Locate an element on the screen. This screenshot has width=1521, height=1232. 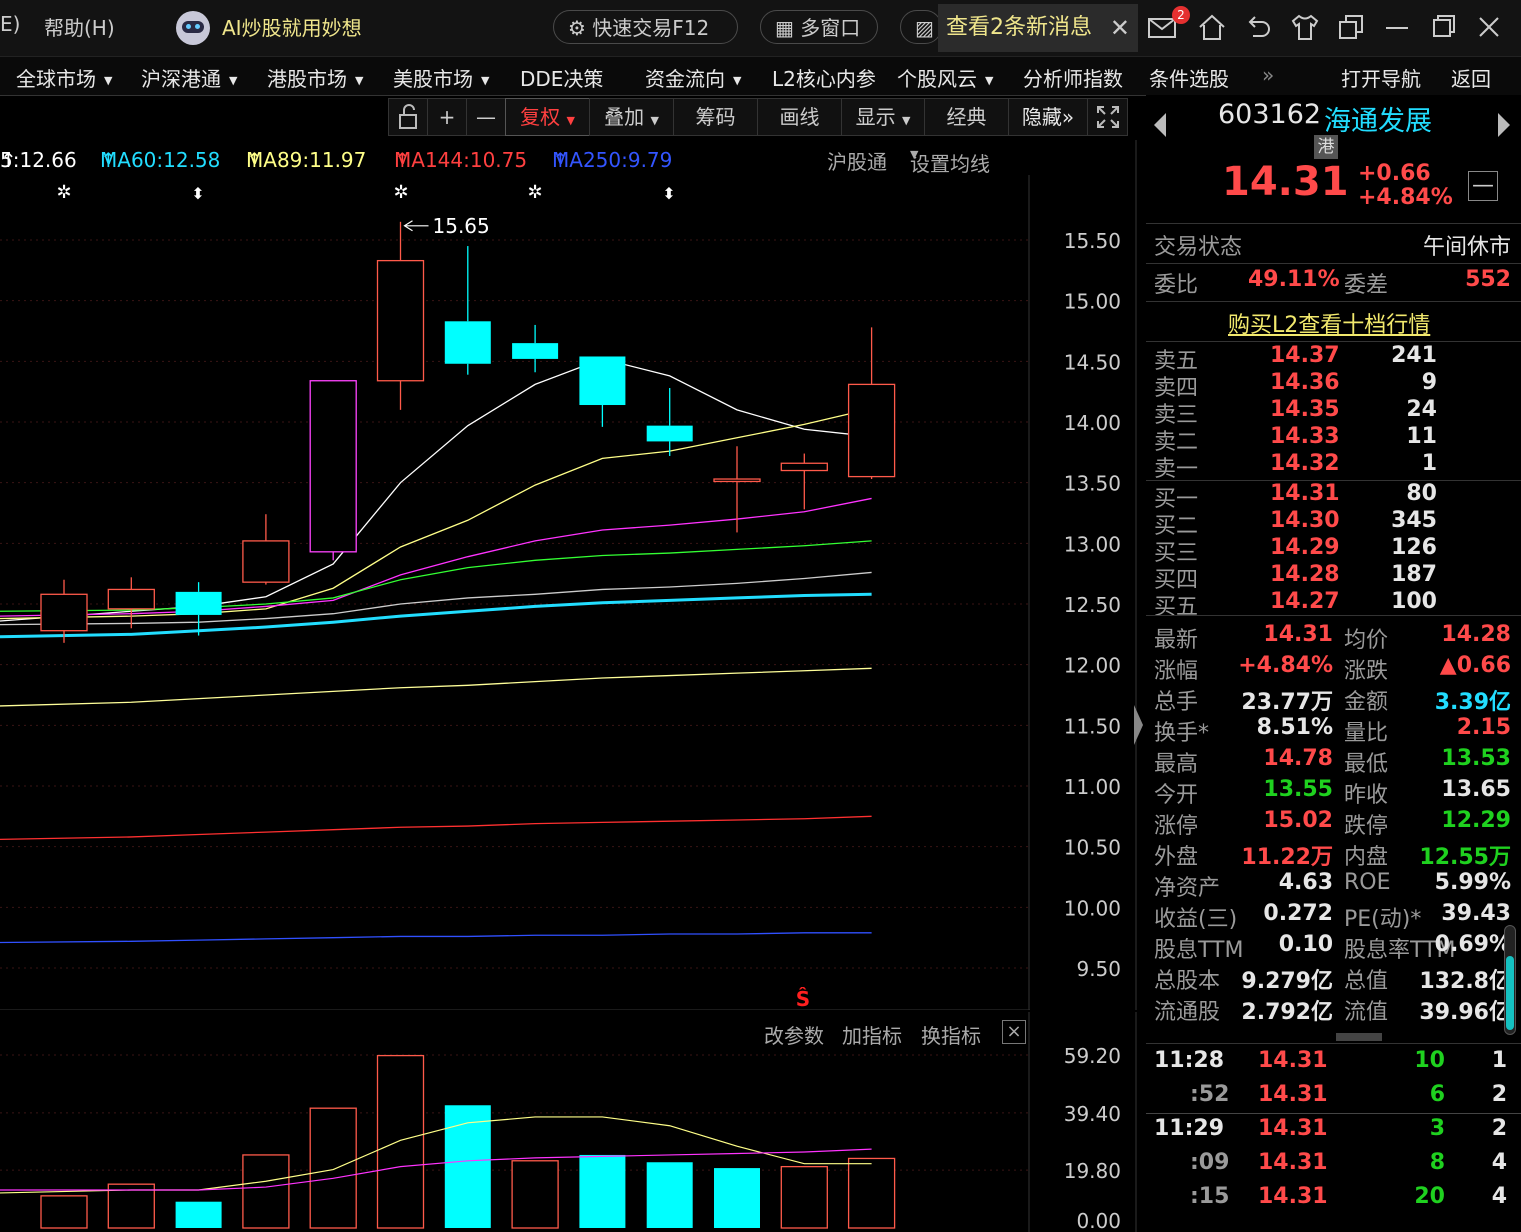
next-stock-icon is located at coordinates (1504, 125).